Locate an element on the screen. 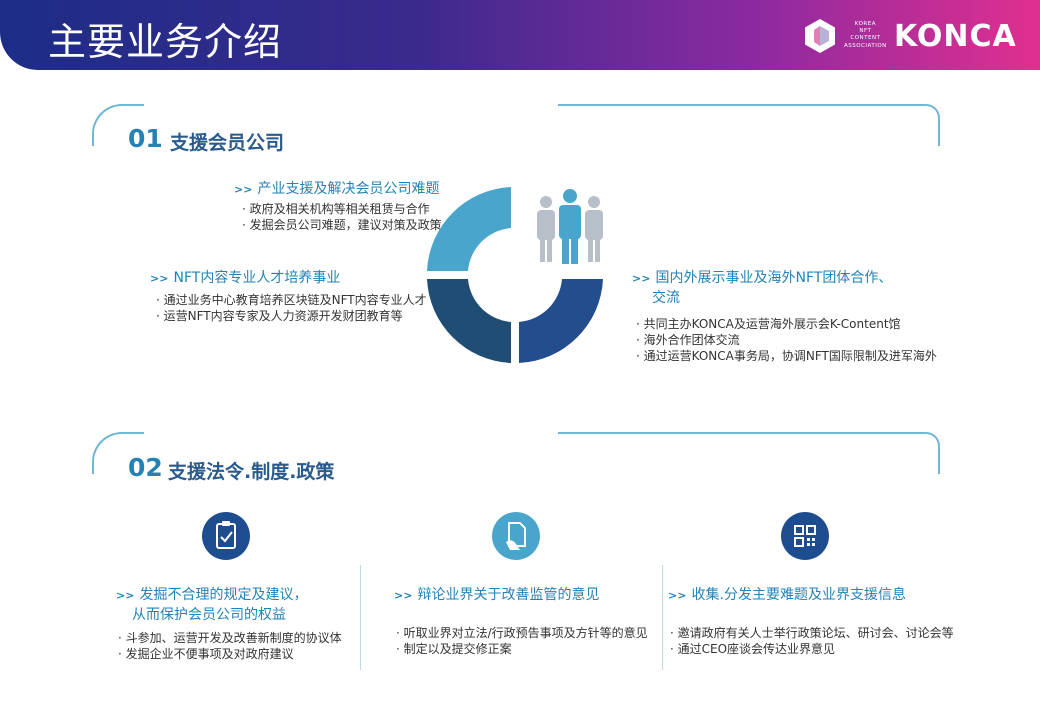 This screenshot has height=720, width=1040. konca-logo-icon is located at coordinates (820, 36).